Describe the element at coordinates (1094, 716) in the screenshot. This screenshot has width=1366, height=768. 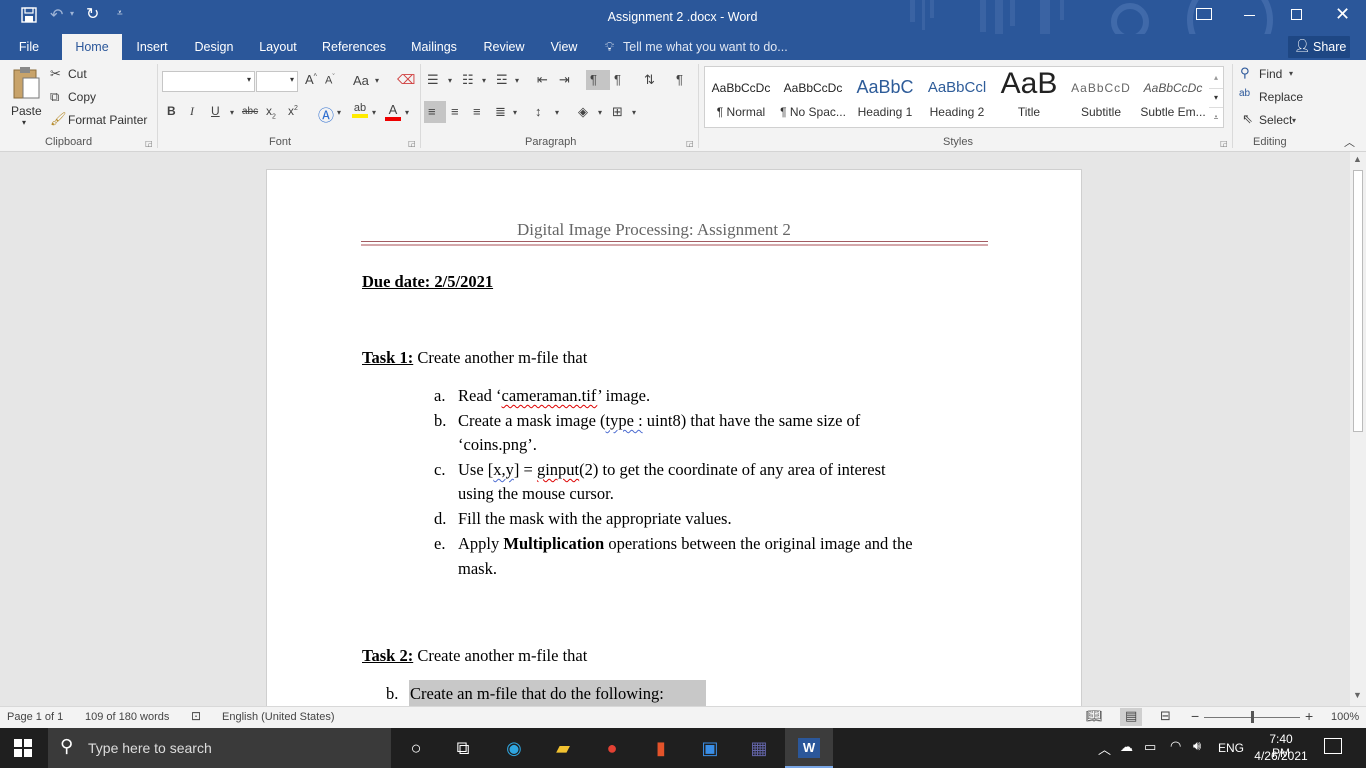
I see `read-mode-icon: 📖︎` at that location.